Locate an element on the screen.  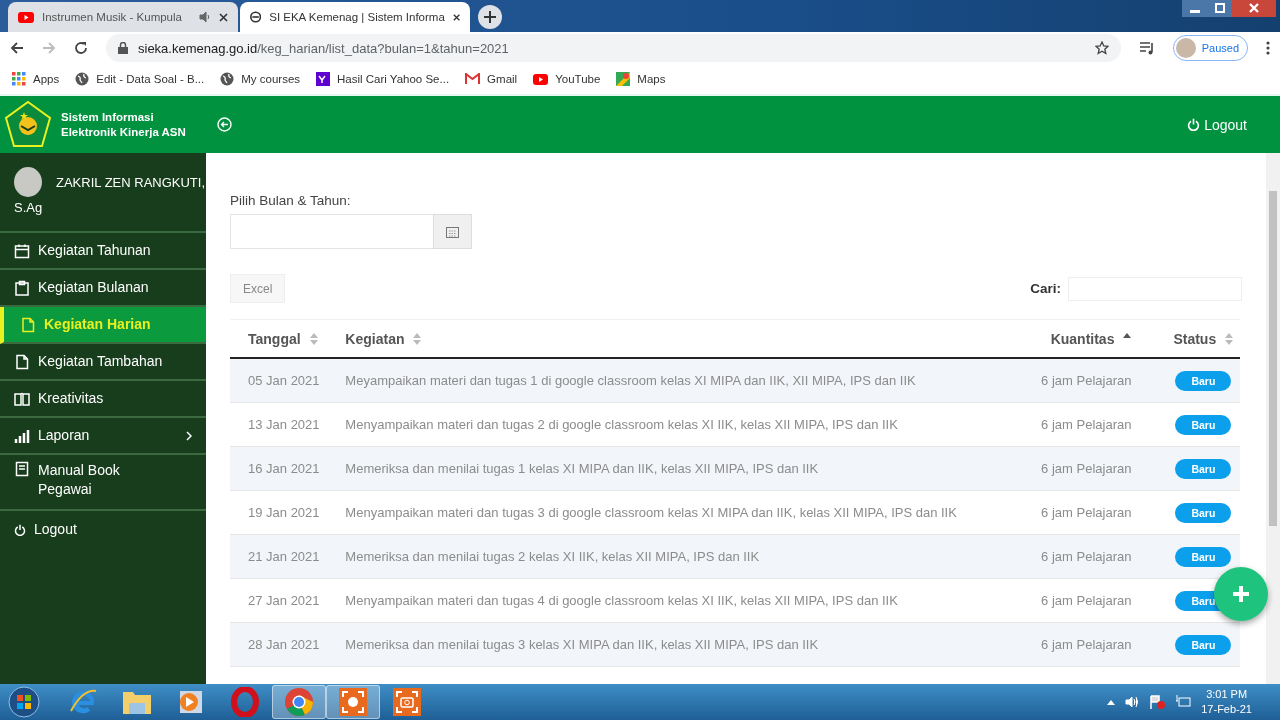
table-cell: 16 Jan 2021 is located at coordinates (279, 468).